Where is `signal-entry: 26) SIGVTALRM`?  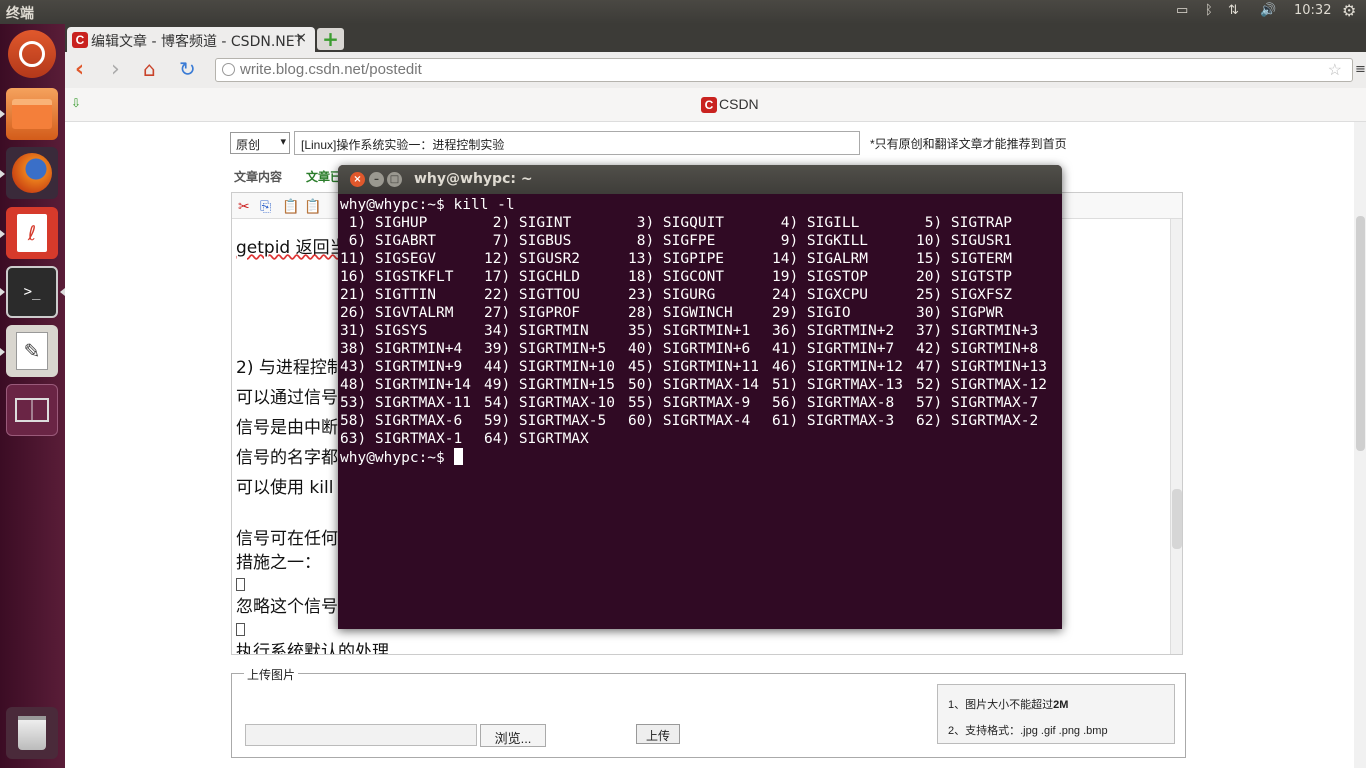
signal-entry: 26) SIGVTALRM is located at coordinates (397, 313).